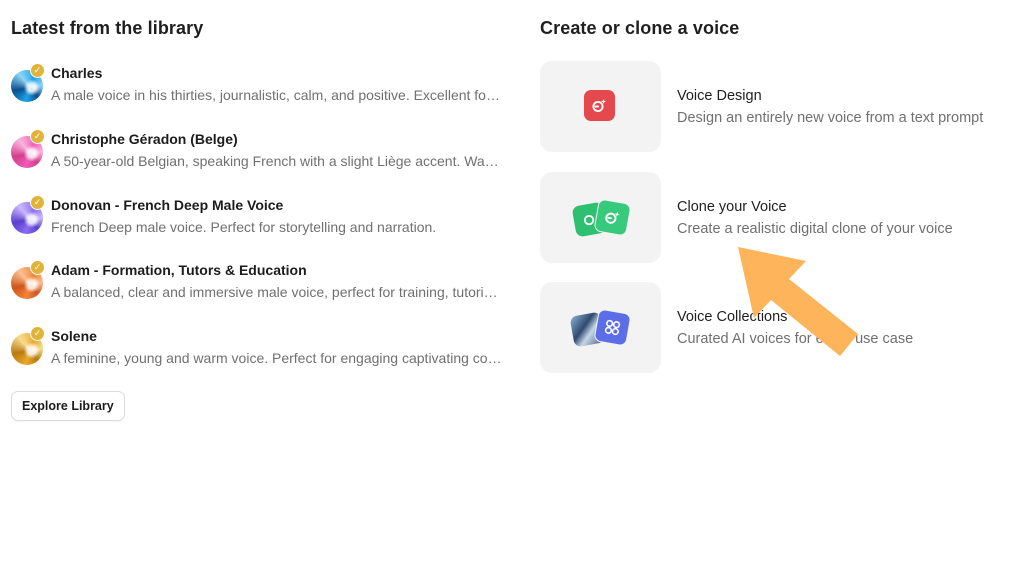 This screenshot has height=576, width=1024. Describe the element at coordinates (719, 96) in the screenshot. I see `card-title: Voice Design` at that location.